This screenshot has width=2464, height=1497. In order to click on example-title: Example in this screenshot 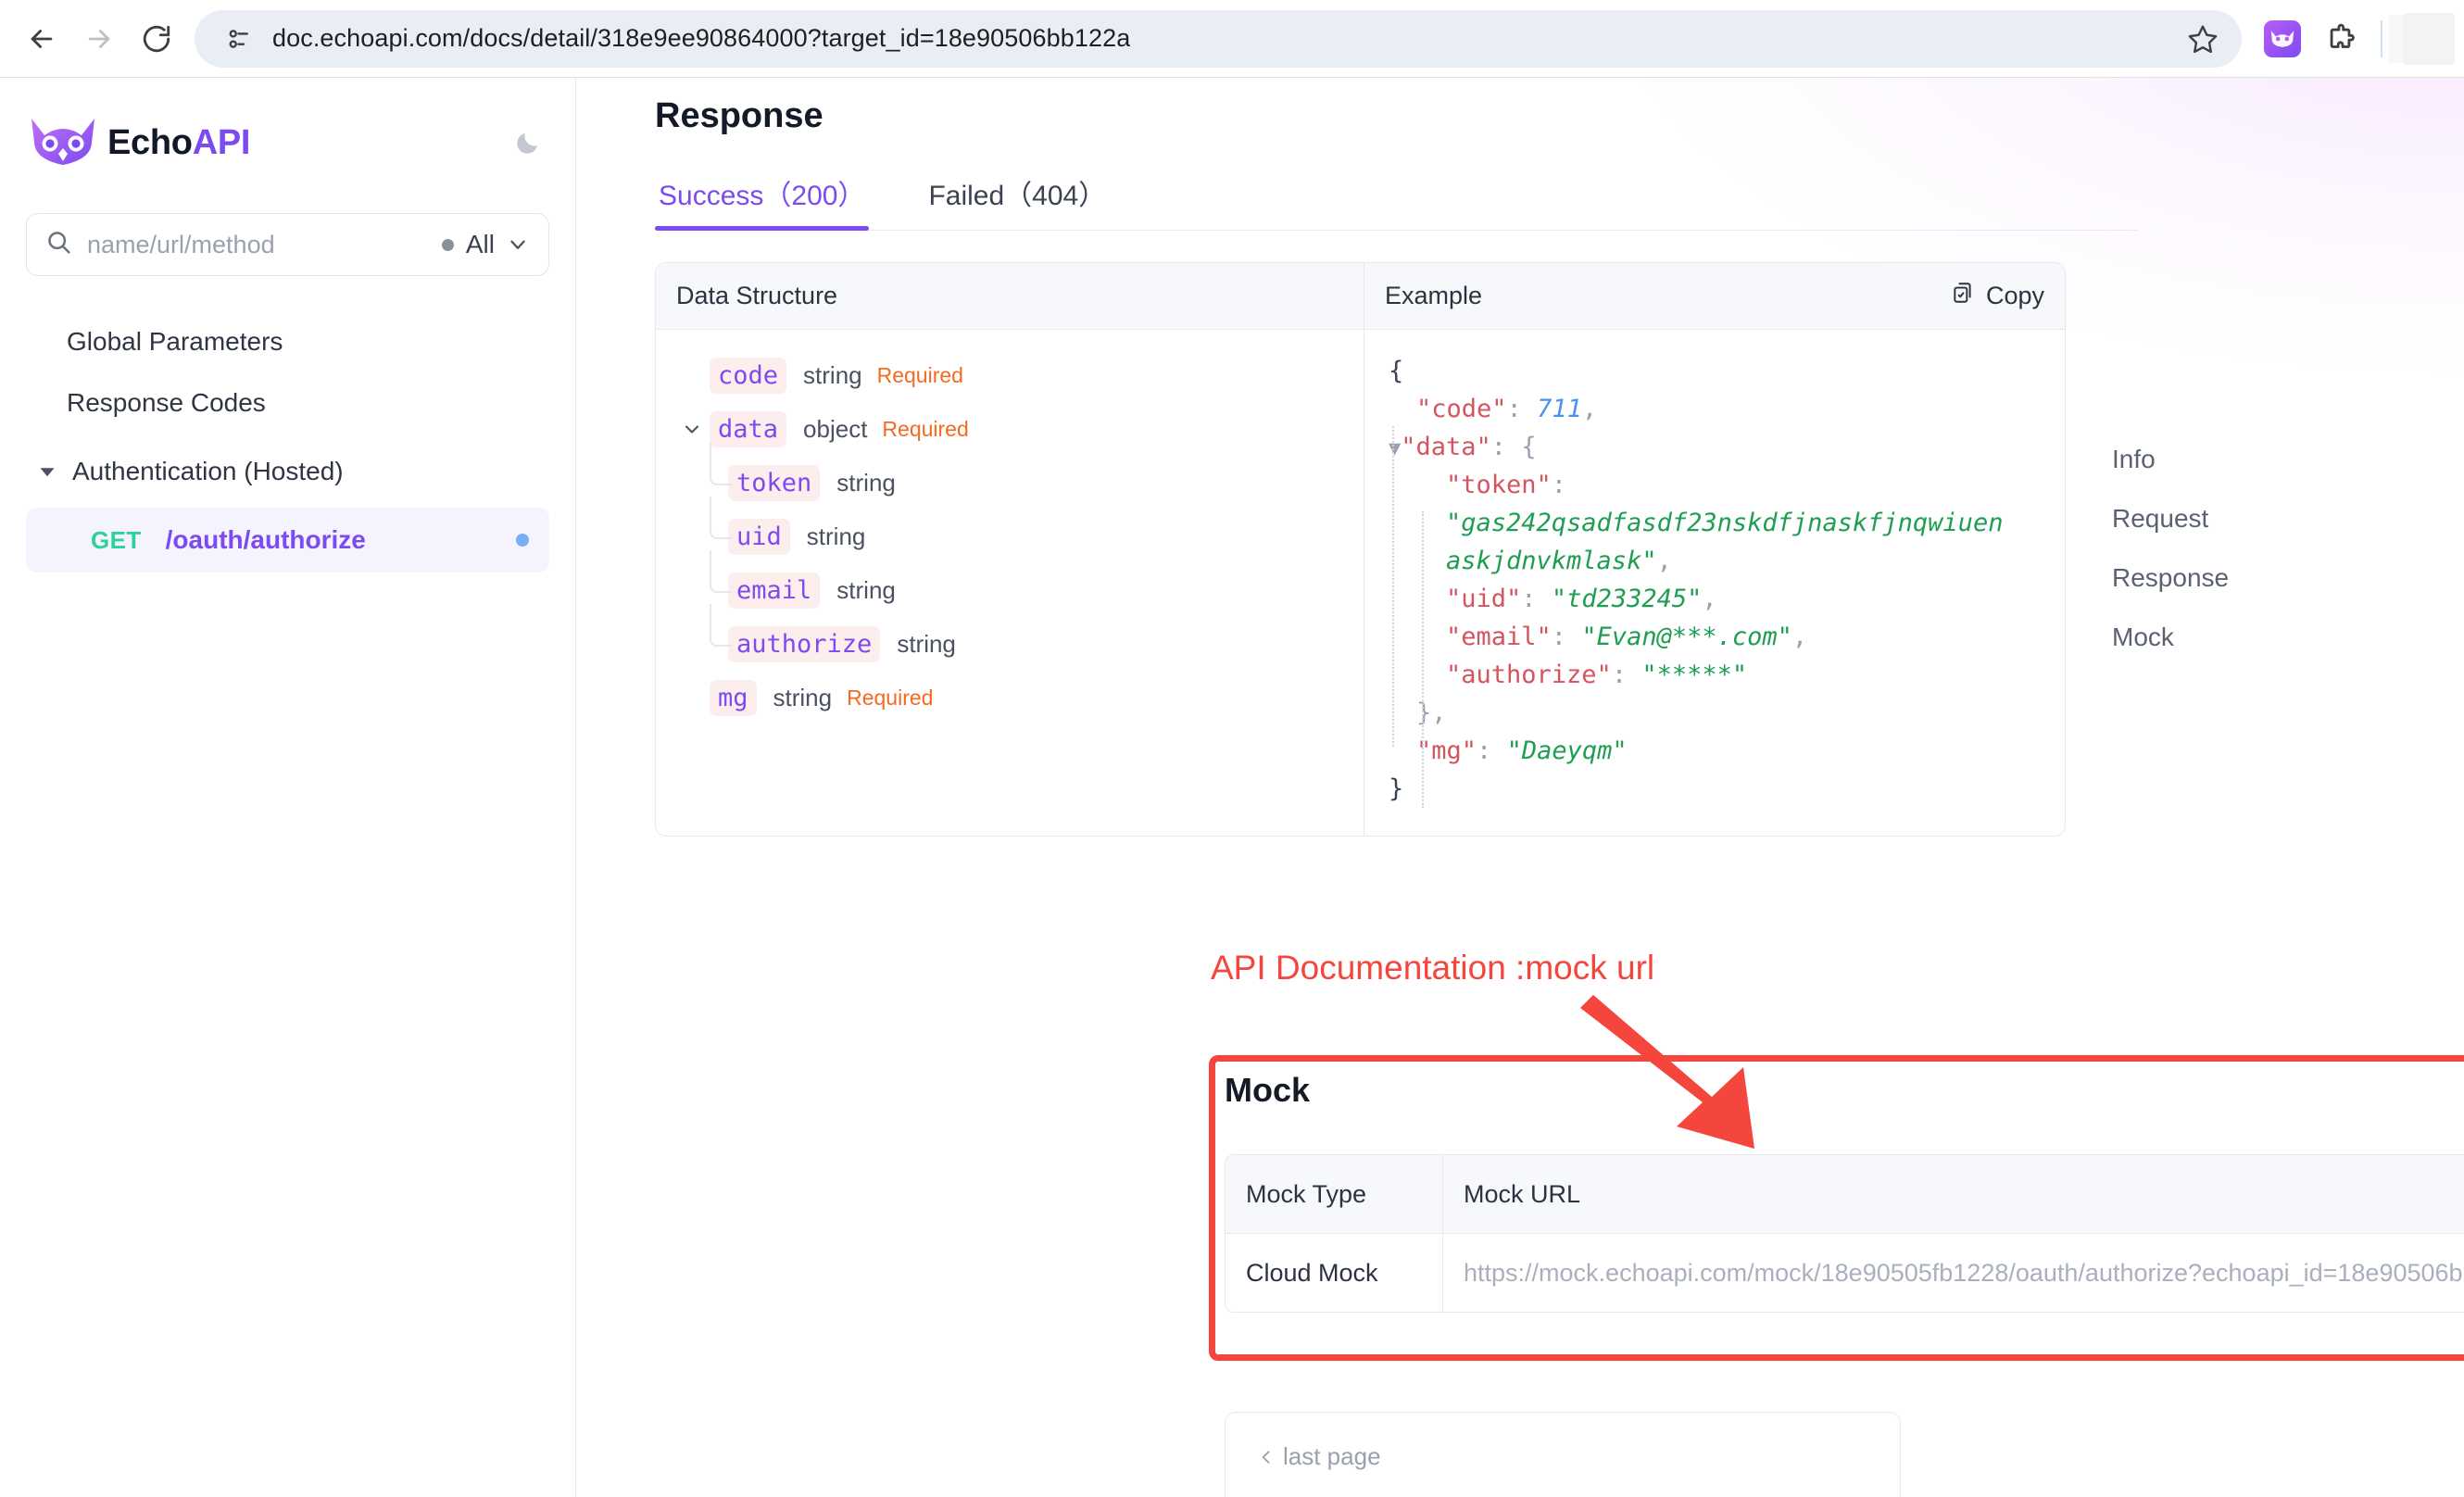, I will do `click(1434, 296)`.